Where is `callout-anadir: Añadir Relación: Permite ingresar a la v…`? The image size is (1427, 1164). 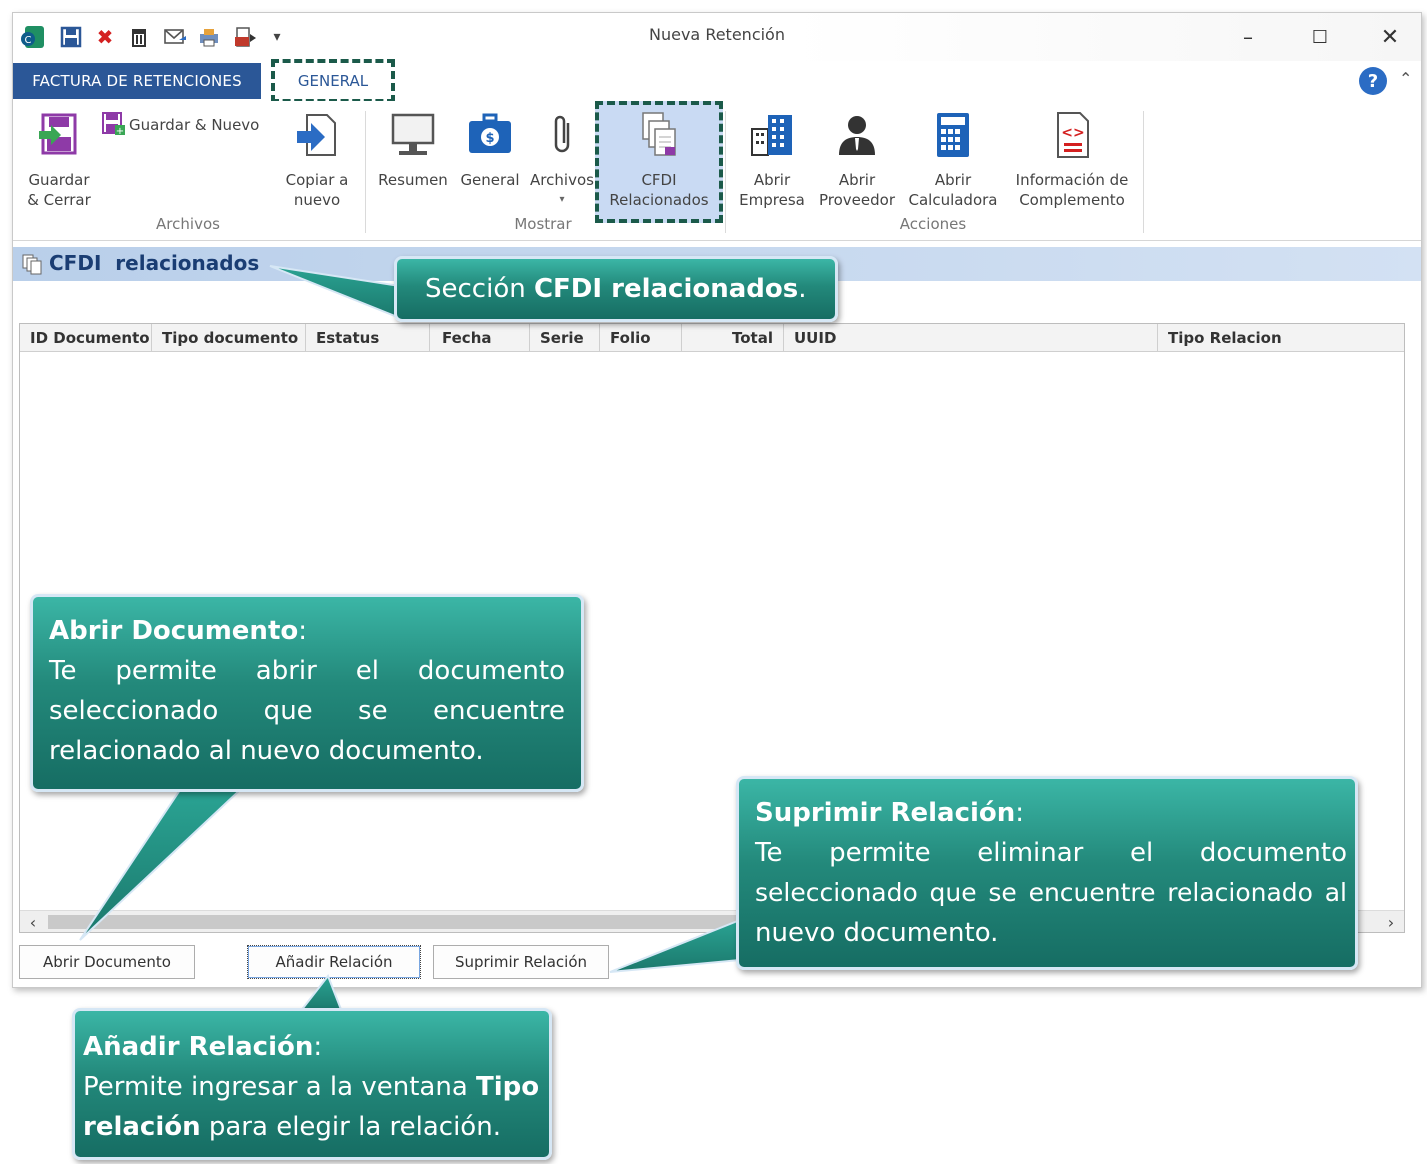
callout-anadir: Añadir Relación: Permite ingresar a la v… is located at coordinates (312, 1084).